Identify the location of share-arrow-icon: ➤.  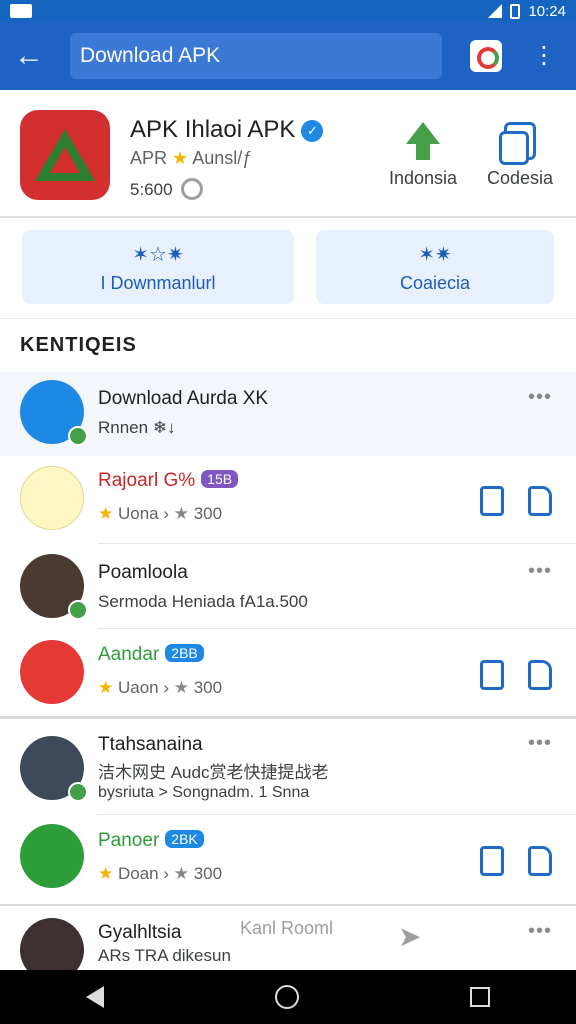
(409, 936).